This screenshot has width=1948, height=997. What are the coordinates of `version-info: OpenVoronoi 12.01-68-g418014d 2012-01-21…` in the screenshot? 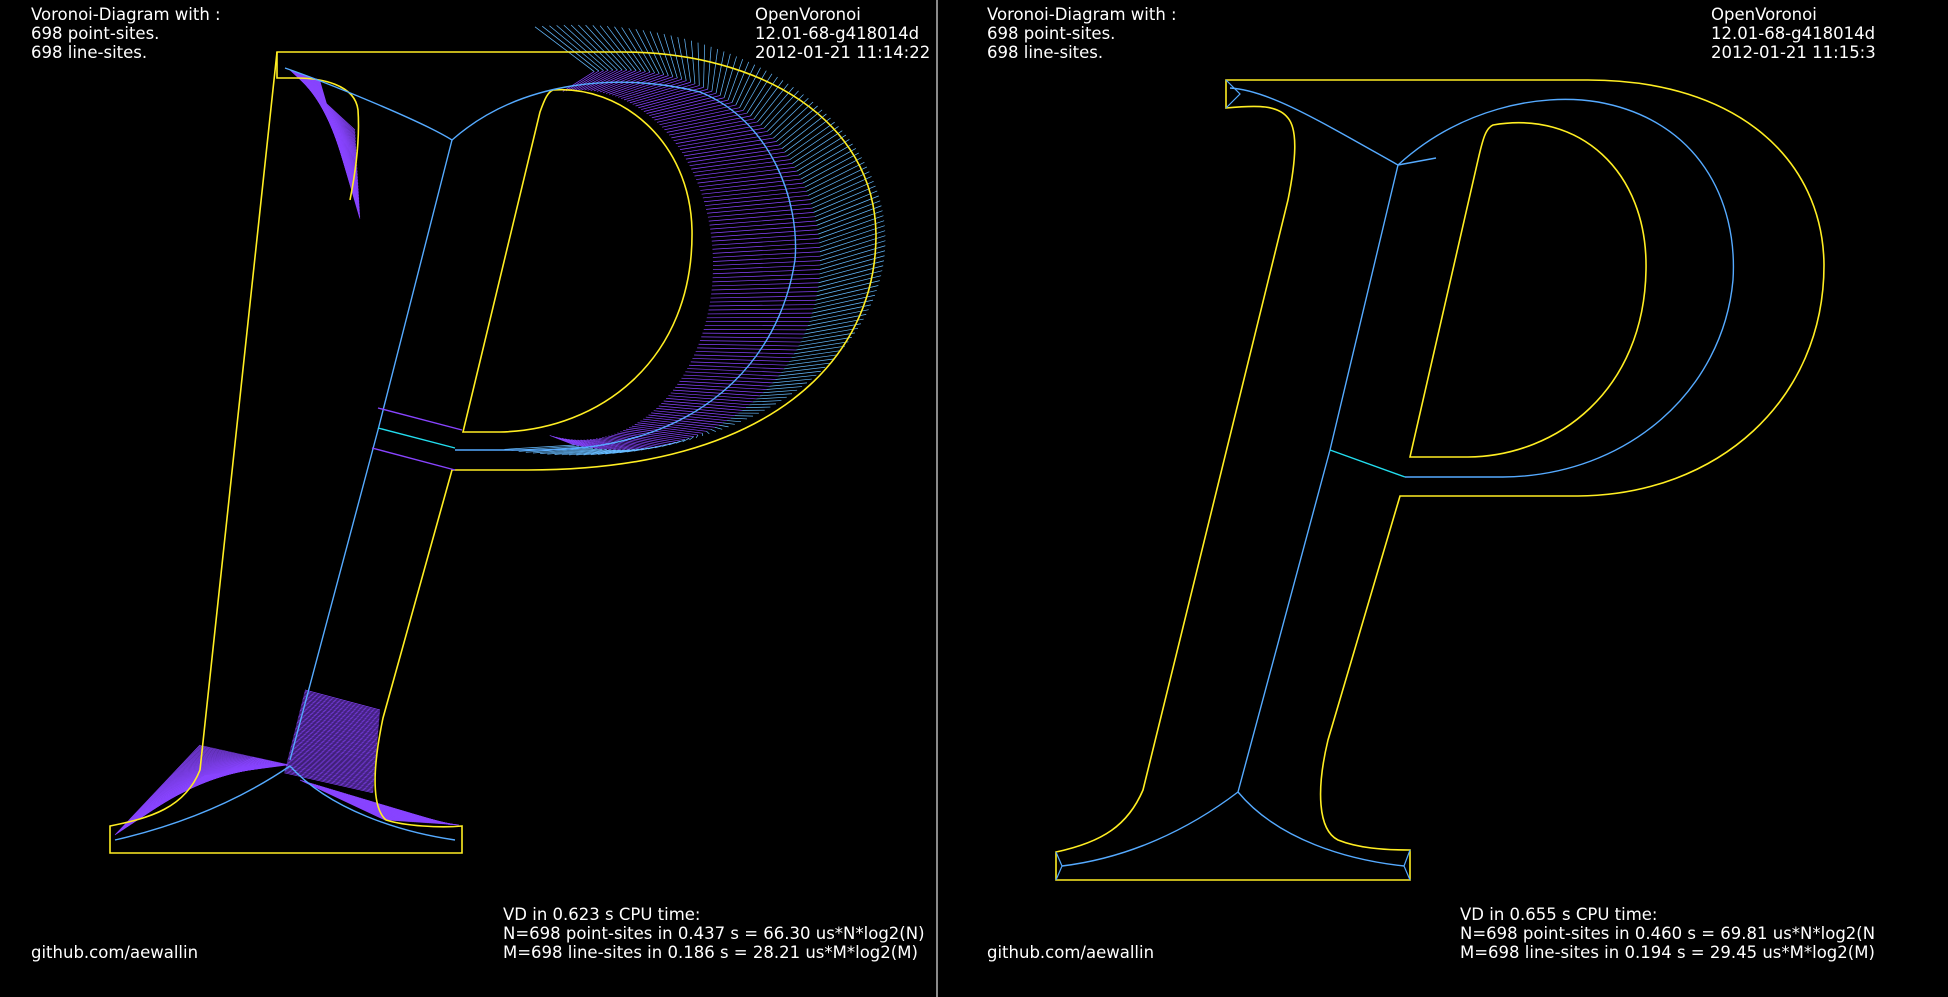 It's located at (1793, 33).